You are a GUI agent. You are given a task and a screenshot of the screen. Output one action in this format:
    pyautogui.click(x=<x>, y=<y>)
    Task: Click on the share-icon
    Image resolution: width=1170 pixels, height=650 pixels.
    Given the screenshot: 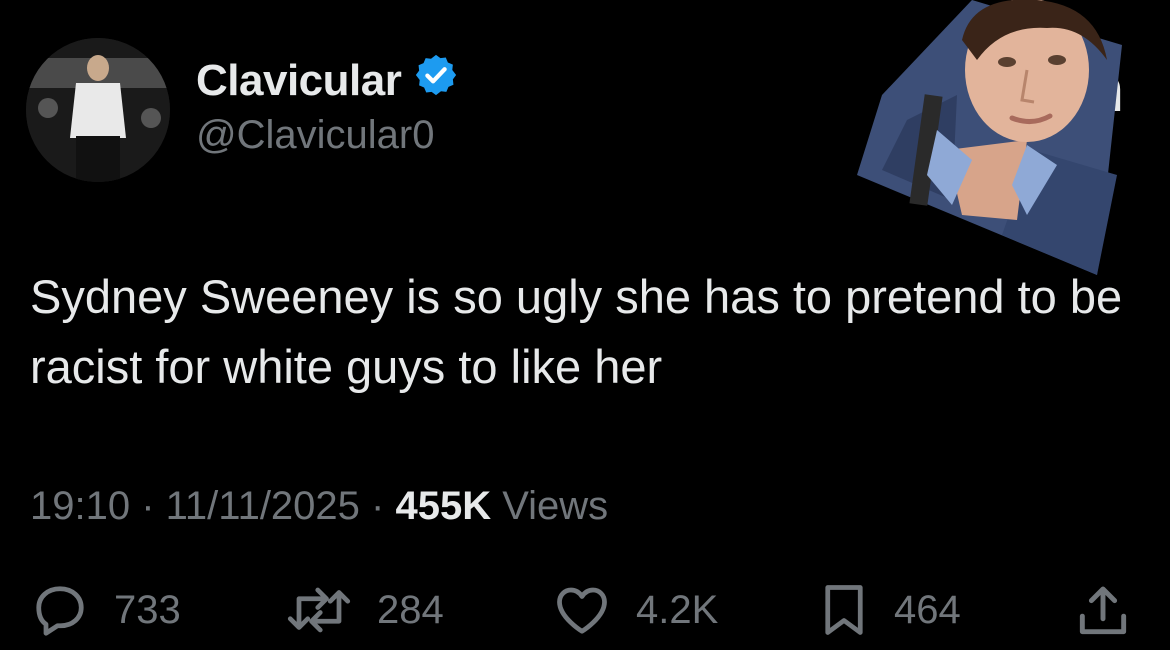 What is the action you would take?
    pyautogui.click(x=1103, y=611)
    